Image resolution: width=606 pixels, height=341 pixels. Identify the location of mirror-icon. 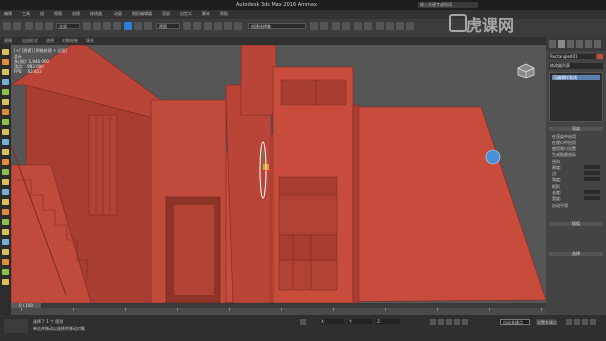
(314, 26).